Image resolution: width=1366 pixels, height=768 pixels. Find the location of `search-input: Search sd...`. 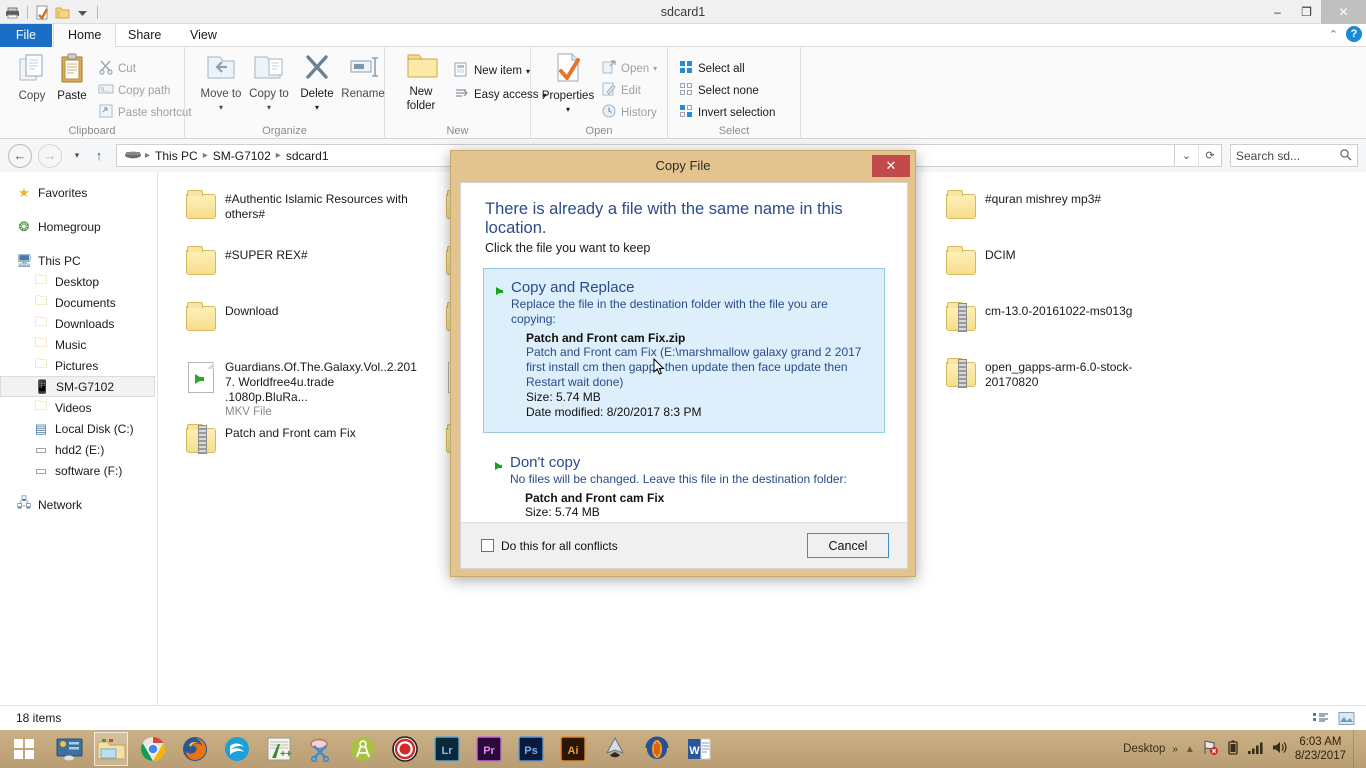

search-input: Search sd... is located at coordinates (1294, 155).